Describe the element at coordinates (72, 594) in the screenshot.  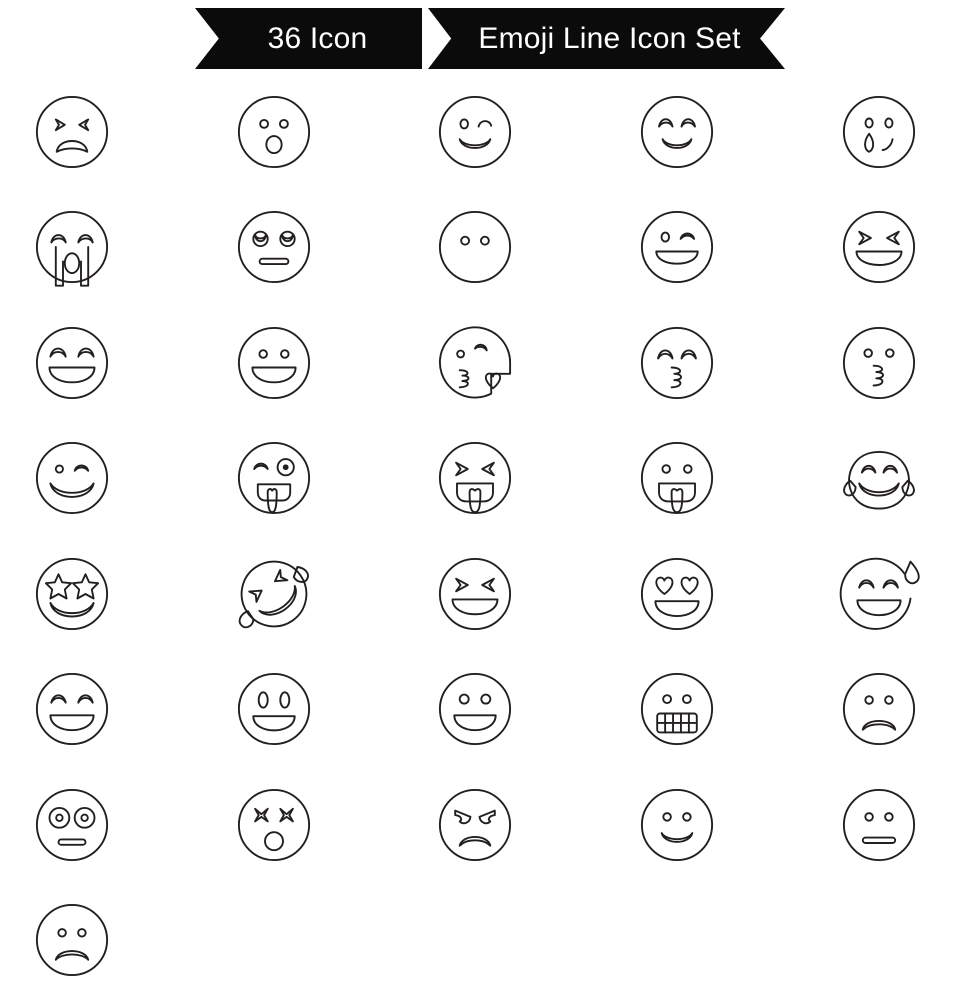
I see `star-struck-icon` at that location.